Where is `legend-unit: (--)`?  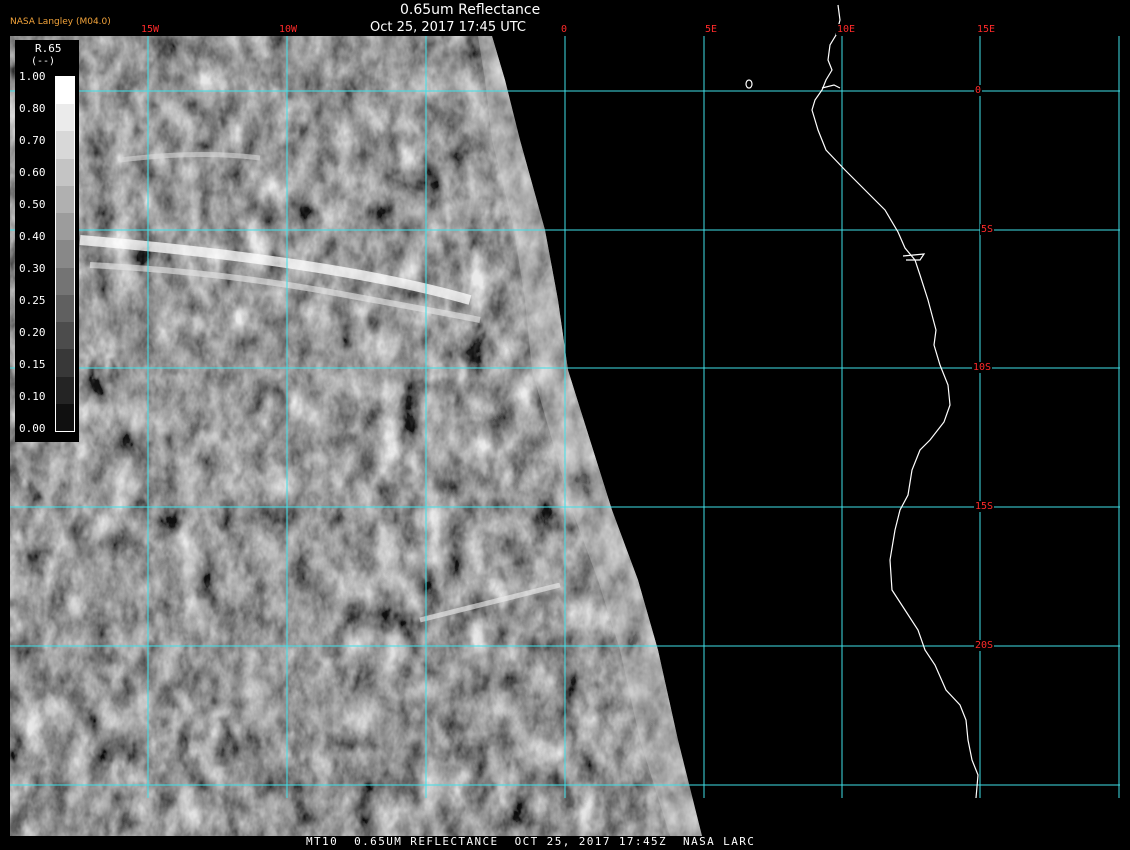 legend-unit: (--) is located at coordinates (43, 61).